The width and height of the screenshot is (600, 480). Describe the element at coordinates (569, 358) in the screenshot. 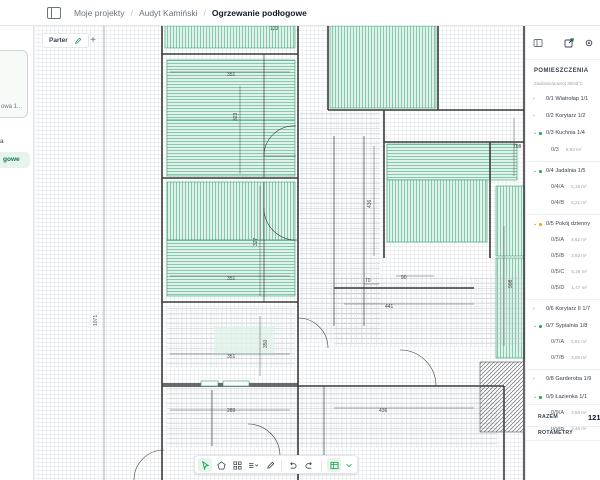

I see `zone-item: 0/7/B 3,69 m²` at that location.